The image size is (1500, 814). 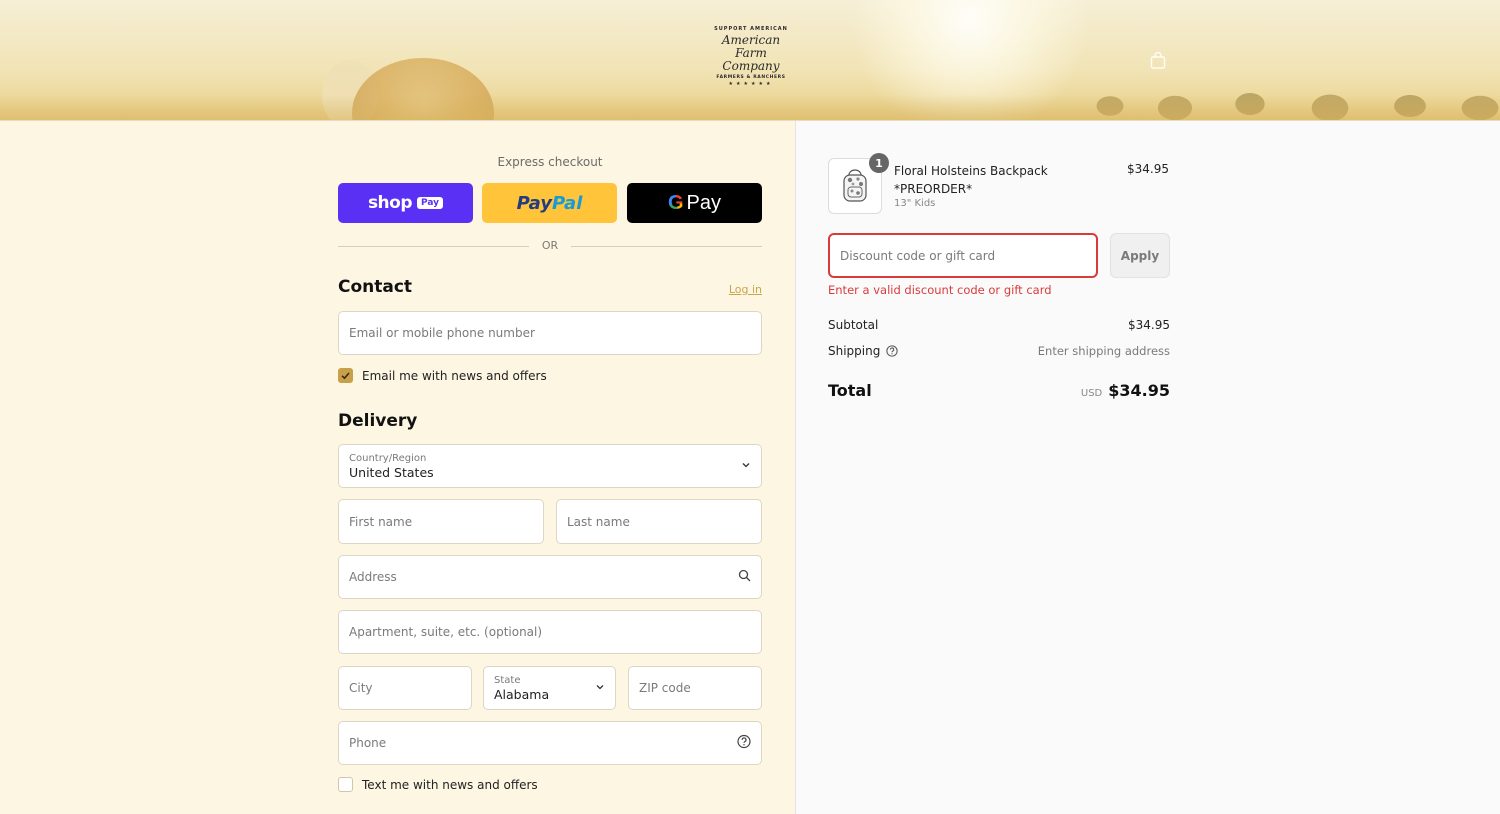 What do you see at coordinates (550, 246) in the screenshot?
I see `or-divider: OR` at bounding box center [550, 246].